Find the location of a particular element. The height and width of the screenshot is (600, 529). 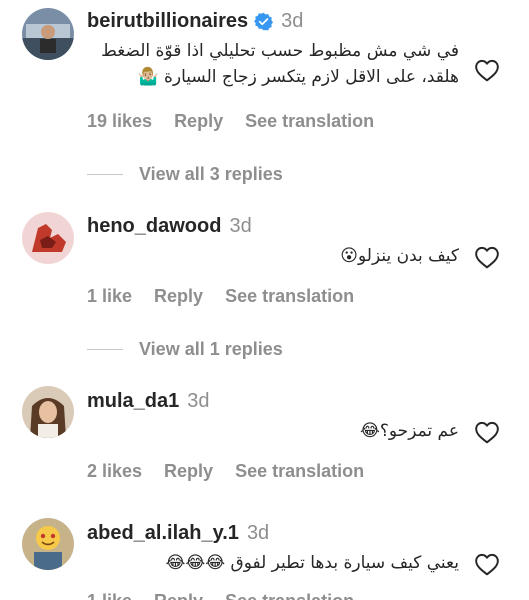

verified-badge-icon is located at coordinates (264, 21).